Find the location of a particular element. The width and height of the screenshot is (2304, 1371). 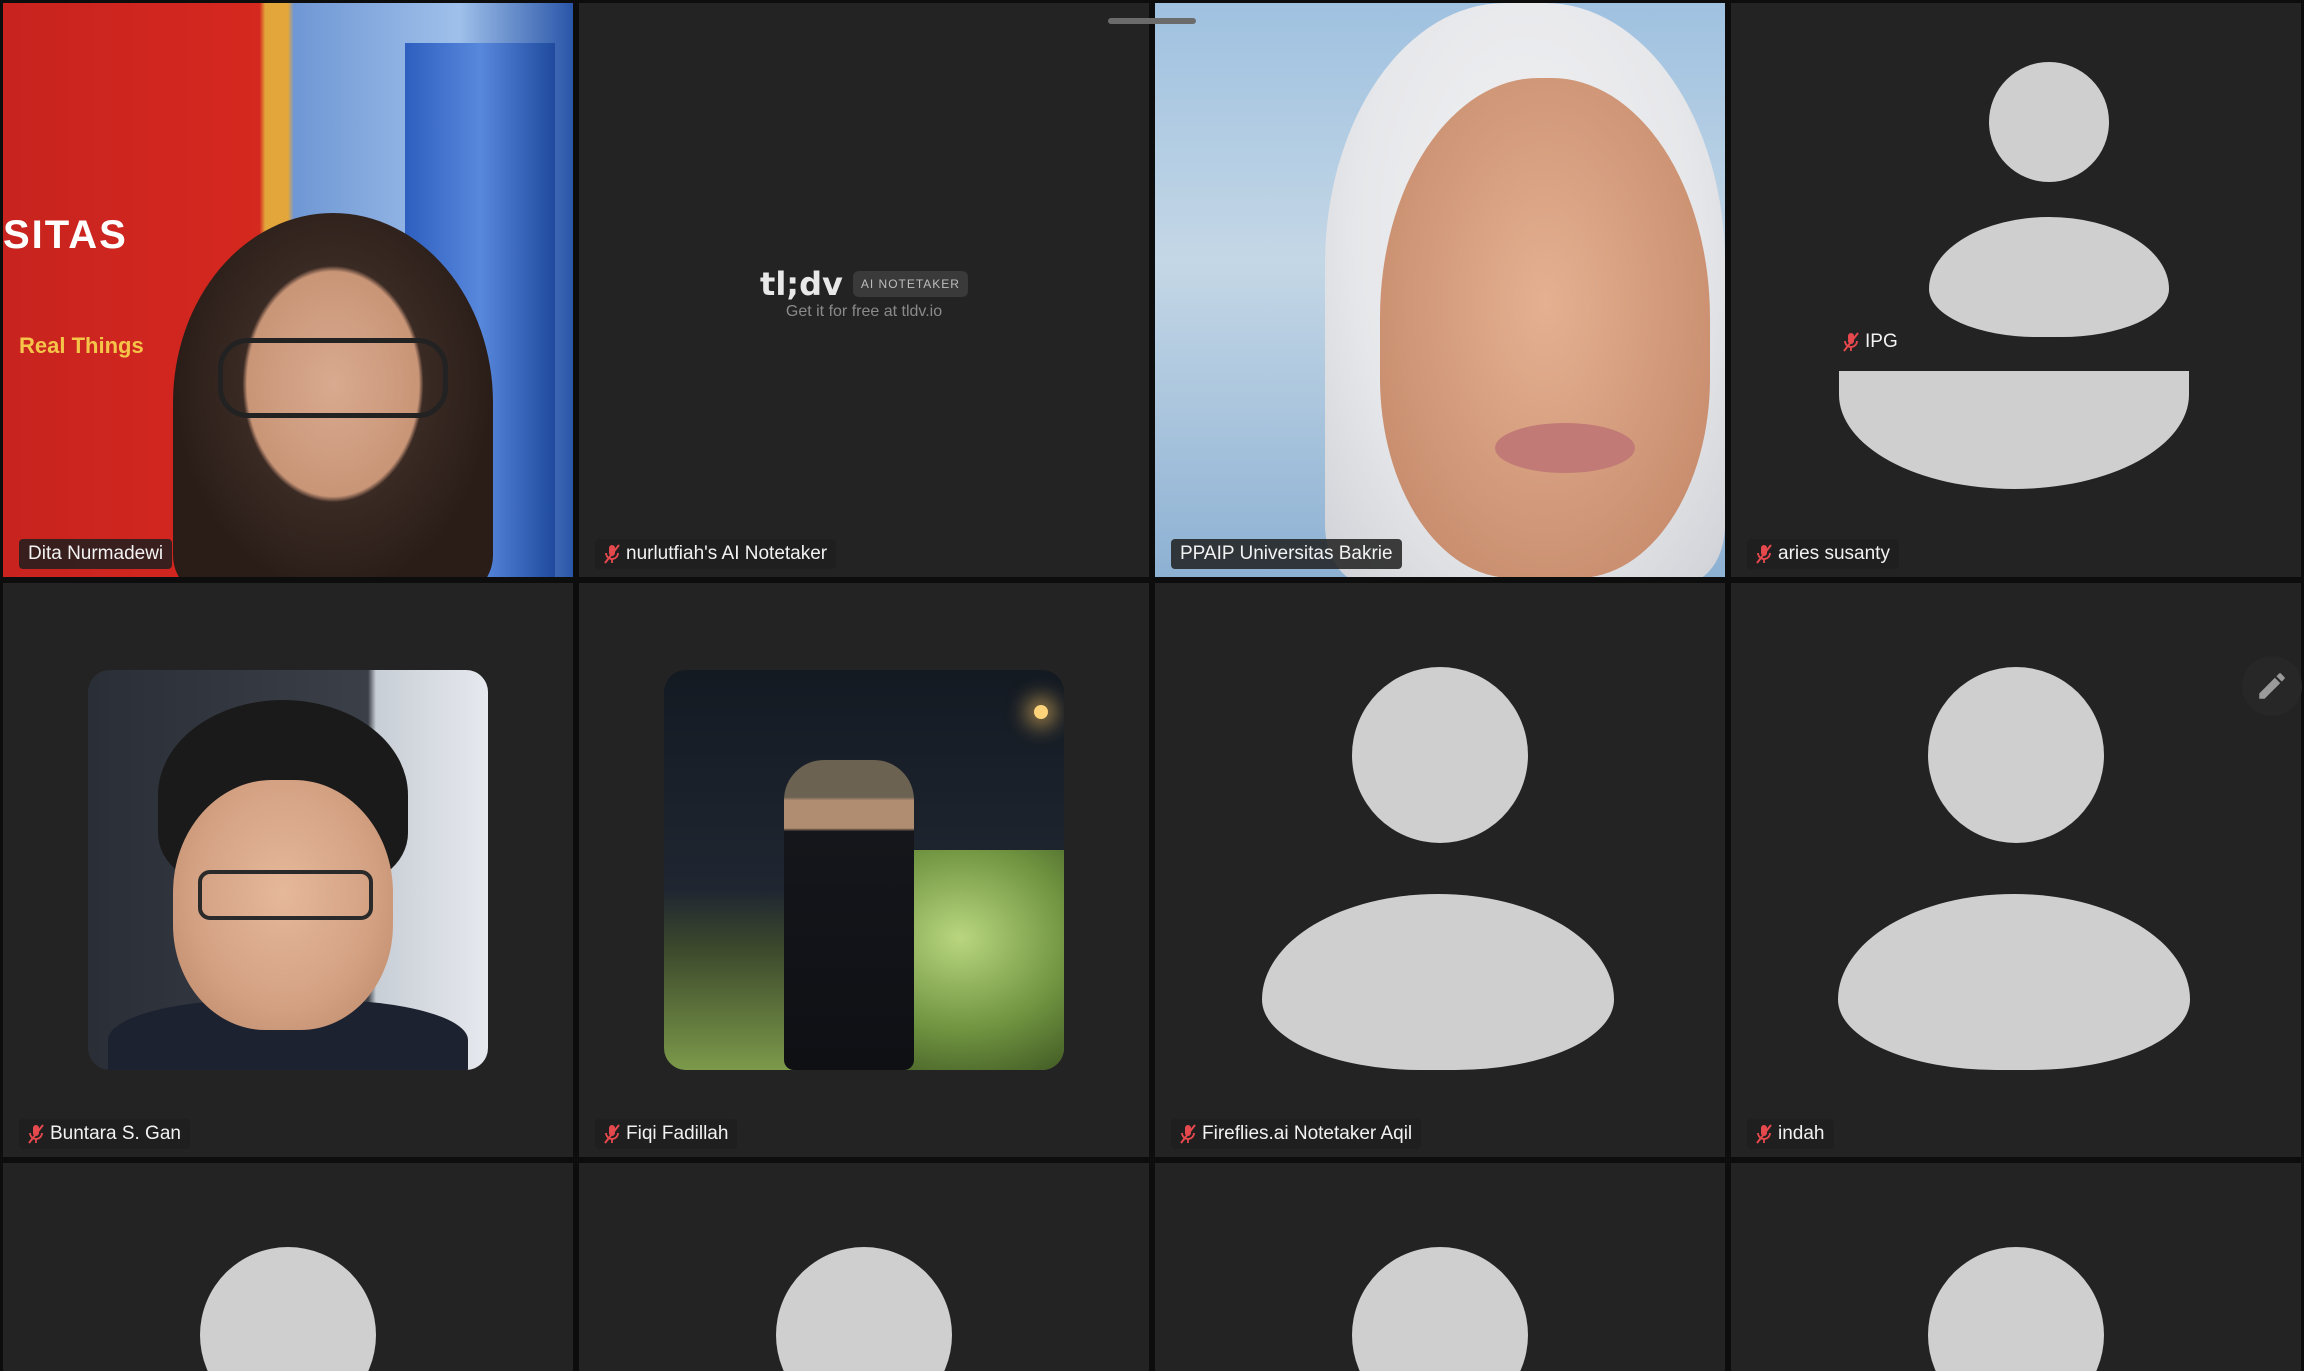

participant-name-tag: indah is located at coordinates (1790, 1134).